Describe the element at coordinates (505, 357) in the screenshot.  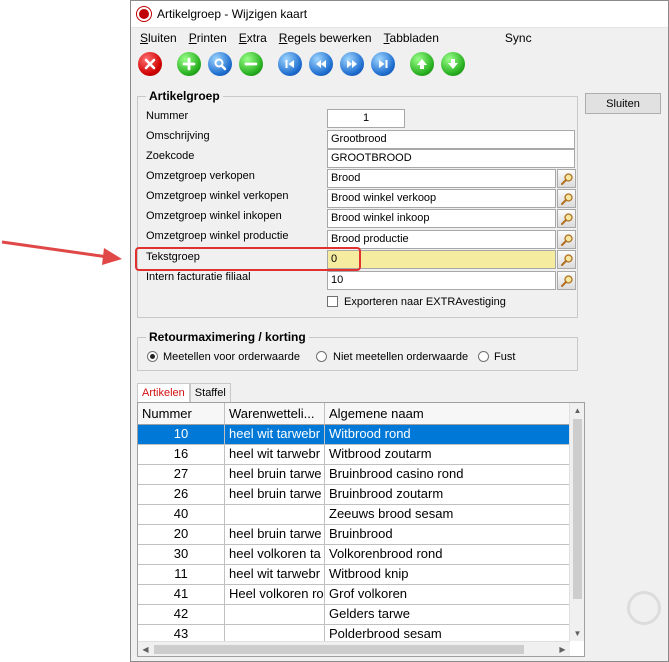
I see `radio-fust-label: Fust` at that location.